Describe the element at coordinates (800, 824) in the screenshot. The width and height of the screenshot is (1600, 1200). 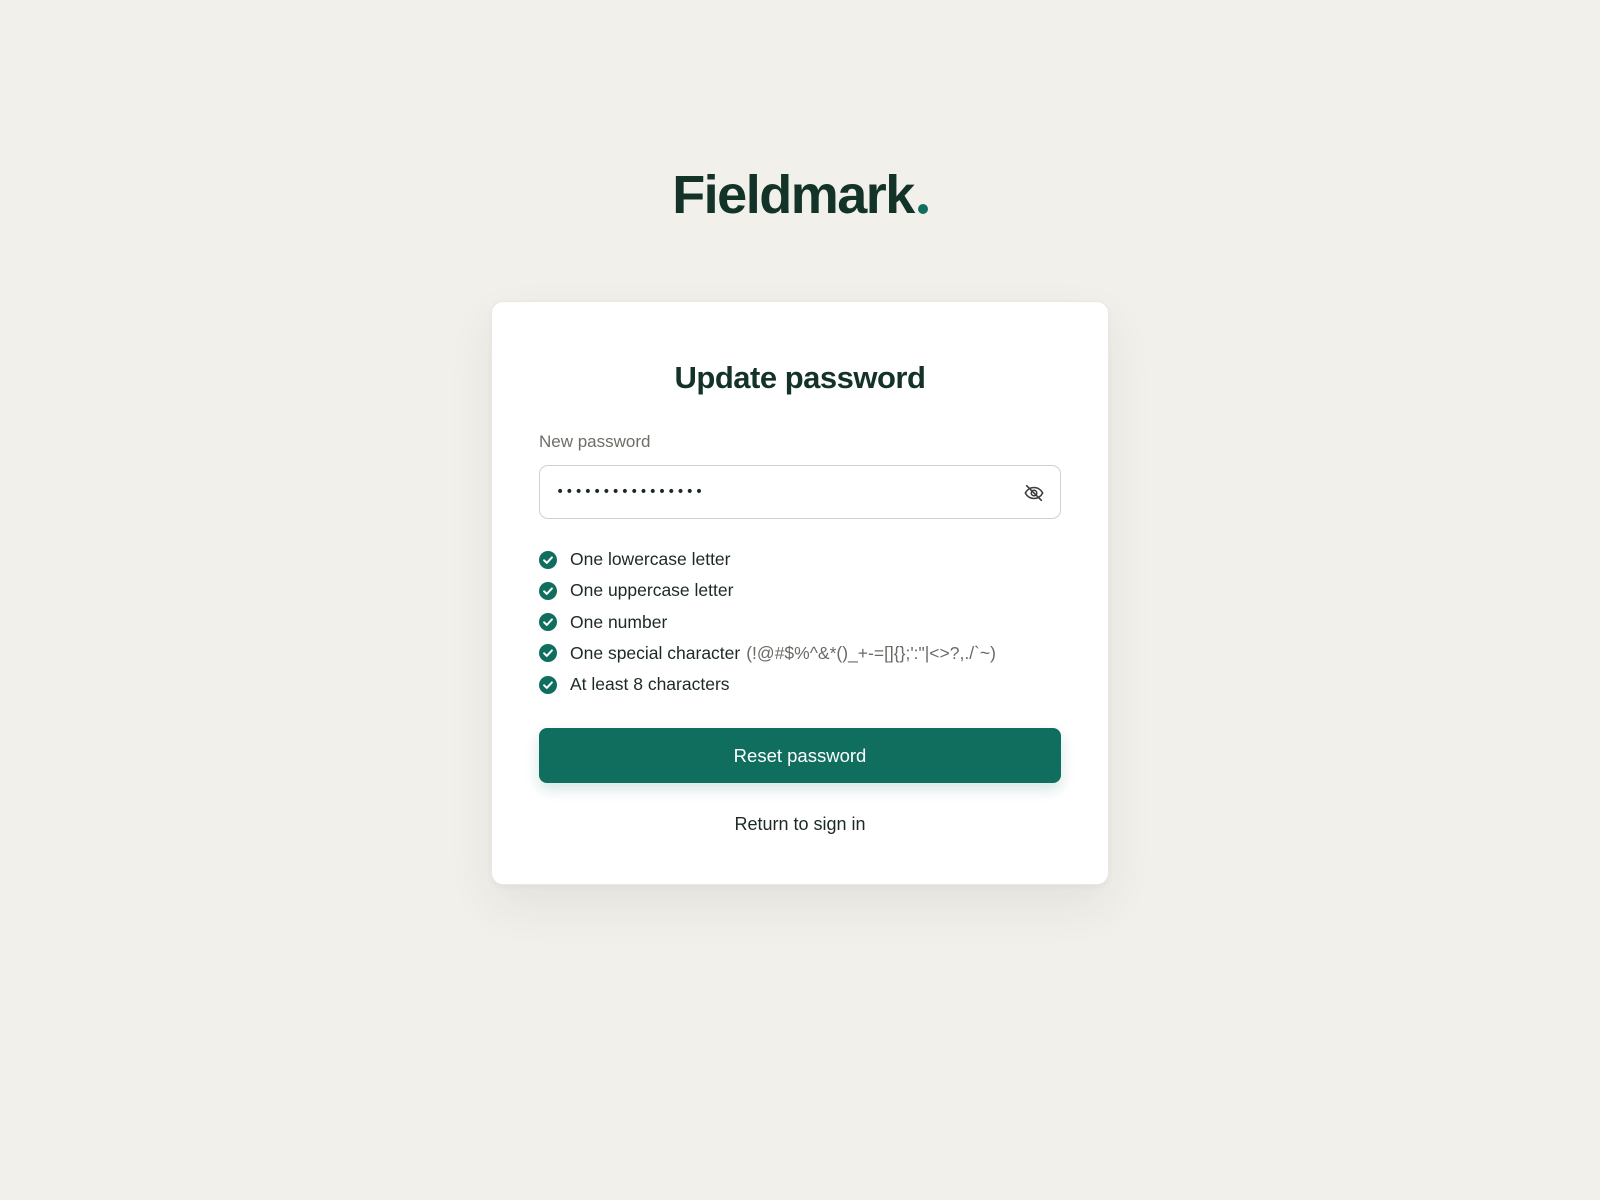
I see `return-to-sign-in-link: Return to sign in` at that location.